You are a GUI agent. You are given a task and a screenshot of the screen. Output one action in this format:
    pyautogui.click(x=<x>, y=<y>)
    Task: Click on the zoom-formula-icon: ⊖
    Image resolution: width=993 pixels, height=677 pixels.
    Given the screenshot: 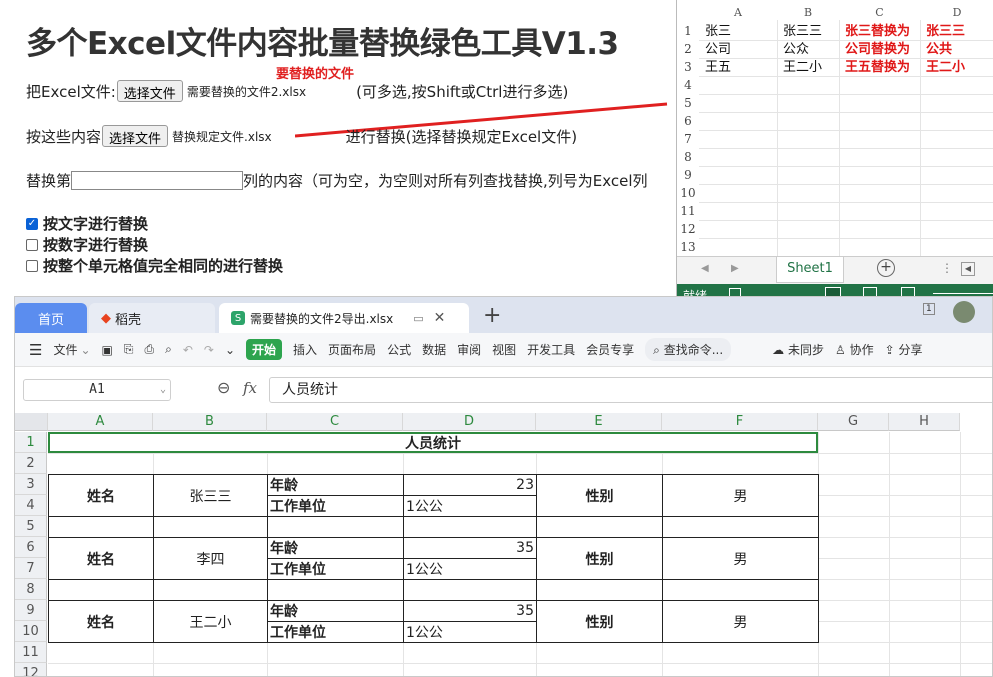 What is the action you would take?
    pyautogui.click(x=223, y=387)
    